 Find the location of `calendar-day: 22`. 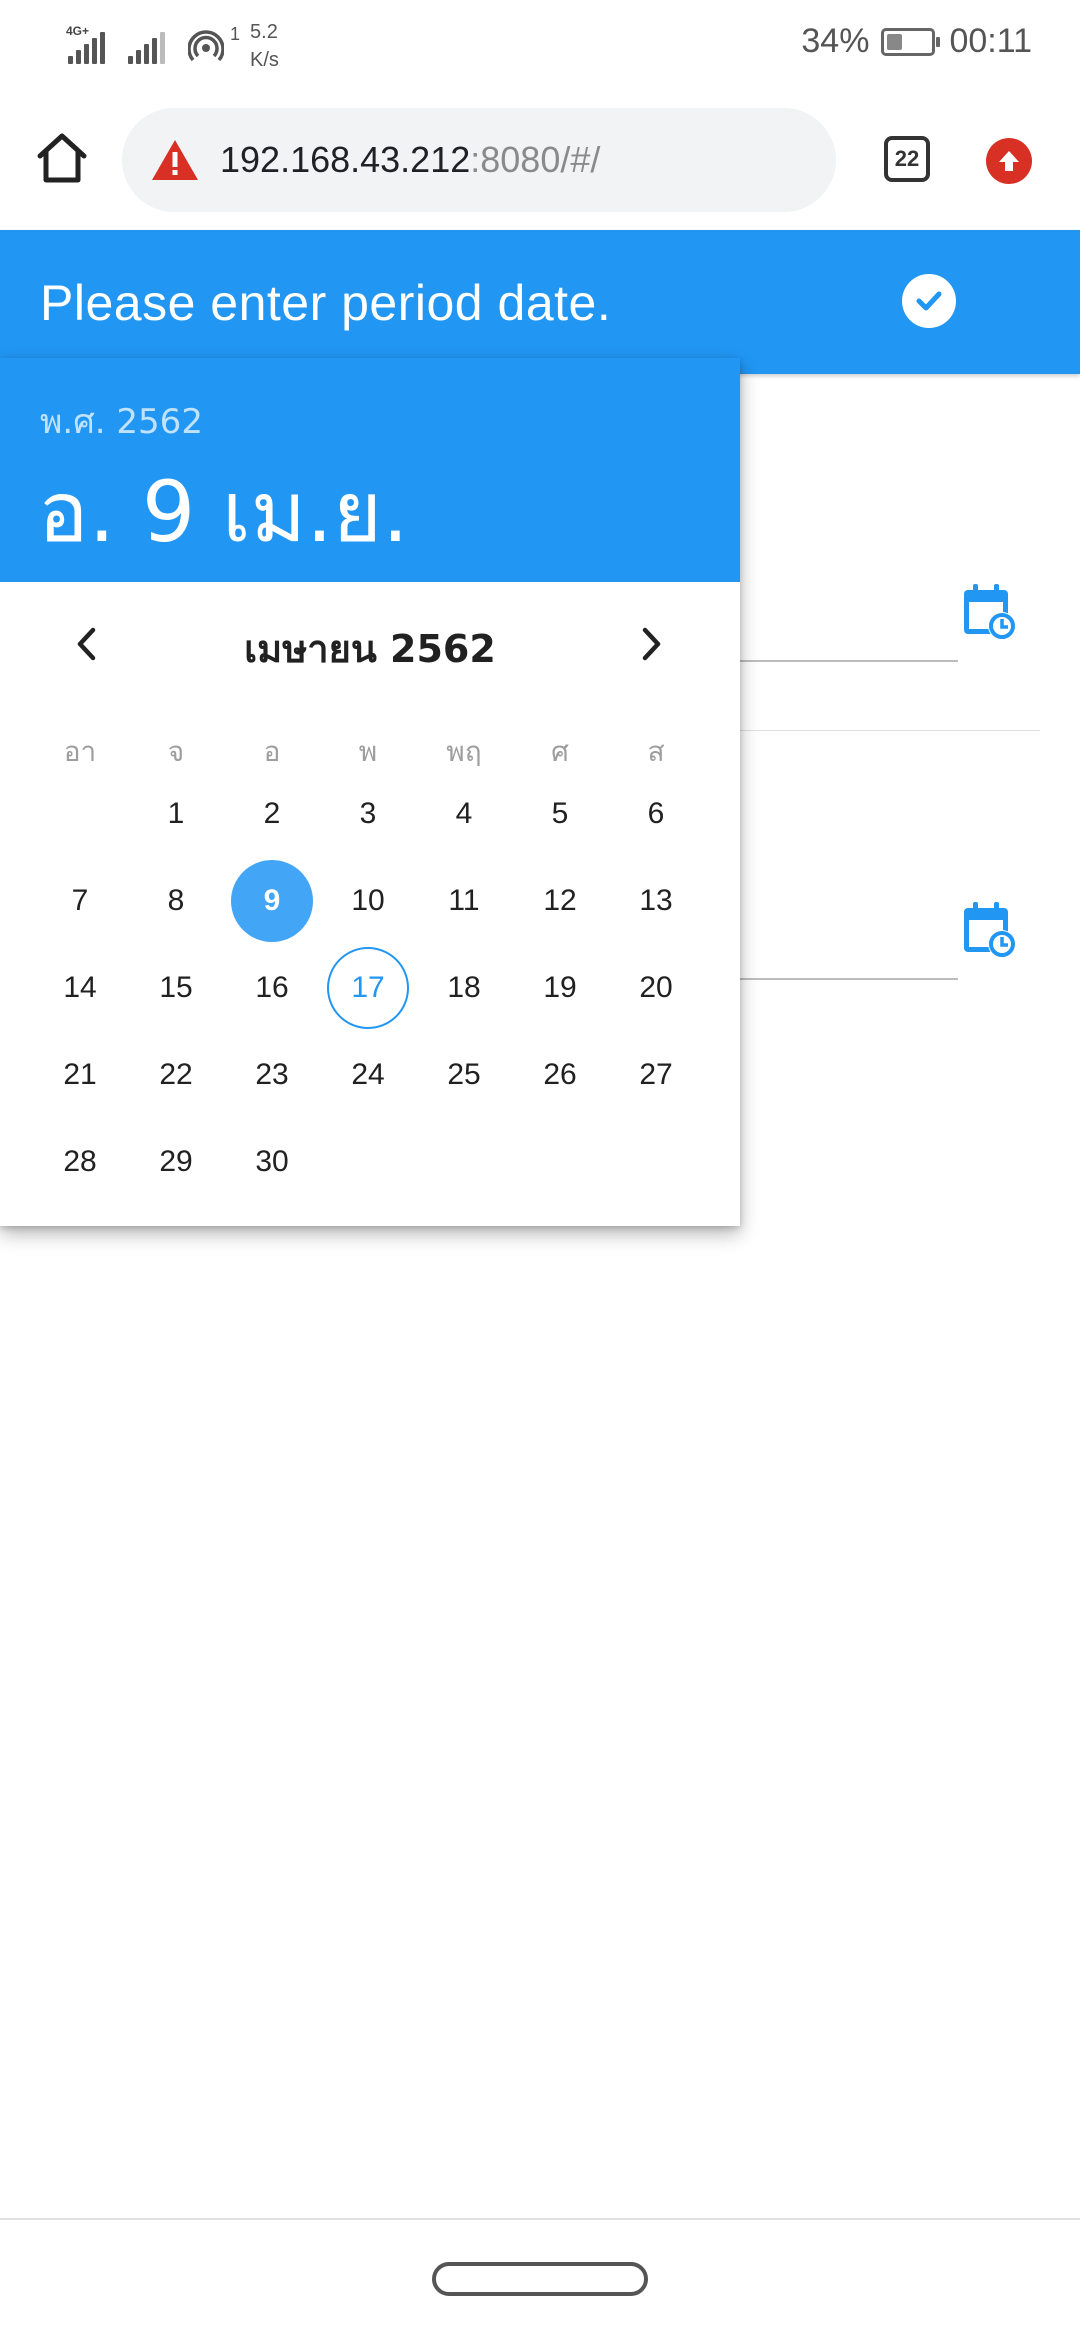

calendar-day: 22 is located at coordinates (176, 1074).